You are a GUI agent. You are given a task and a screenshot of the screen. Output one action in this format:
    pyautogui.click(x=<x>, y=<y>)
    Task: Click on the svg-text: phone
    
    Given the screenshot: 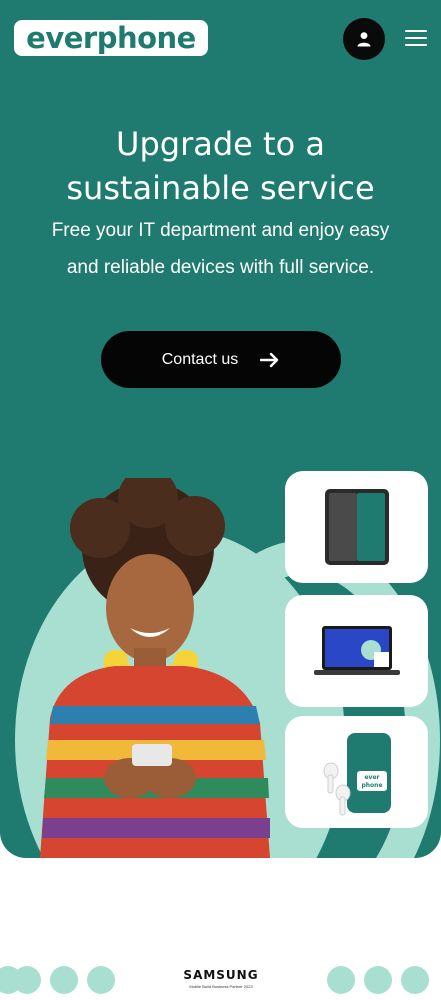 What is the action you would take?
    pyautogui.click(x=371, y=785)
    